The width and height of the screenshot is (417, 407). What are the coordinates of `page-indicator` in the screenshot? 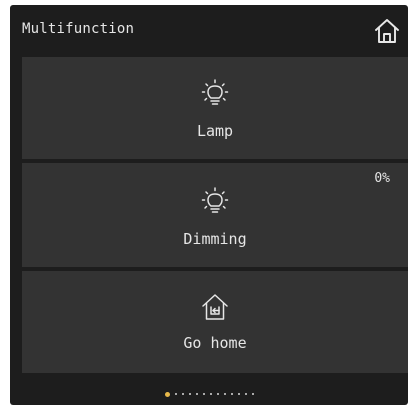 It's located at (209, 394).